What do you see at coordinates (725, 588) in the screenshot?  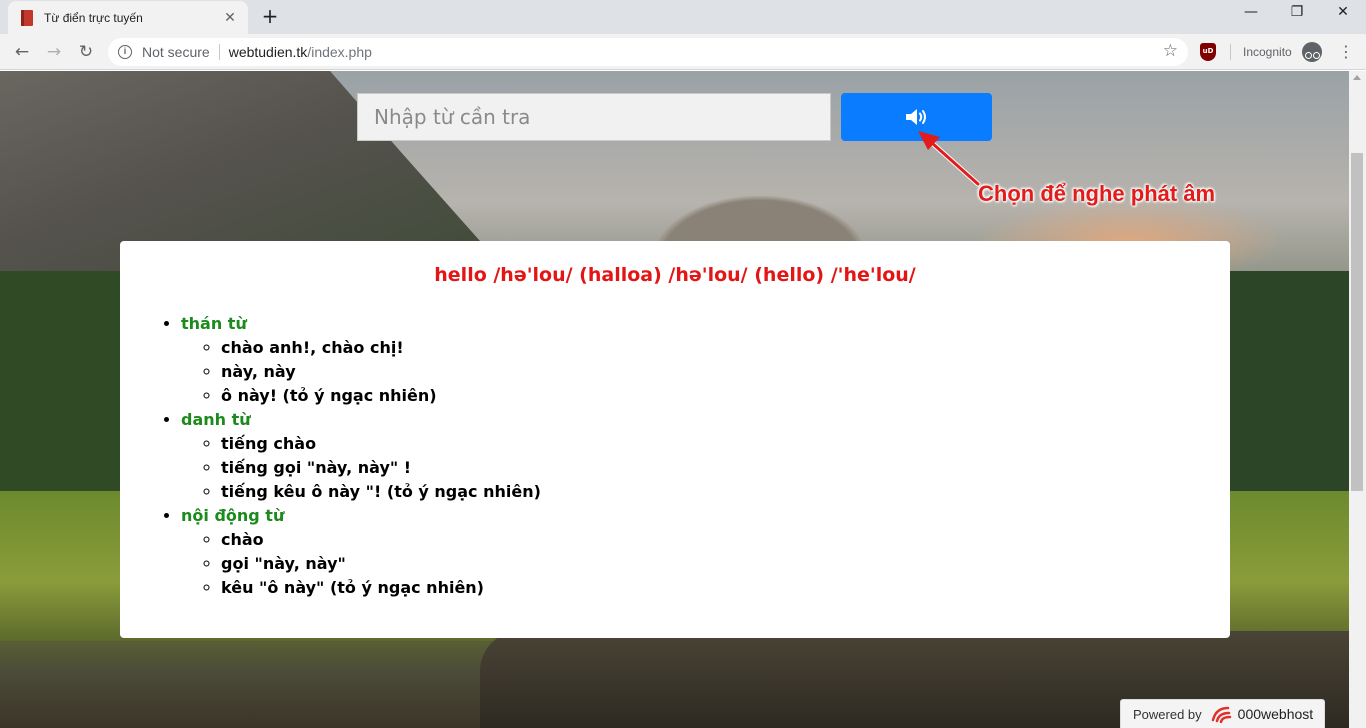 I see `meaning-item: kêu "ô này" (tỏ ý ngạc nhiên)` at bounding box center [725, 588].